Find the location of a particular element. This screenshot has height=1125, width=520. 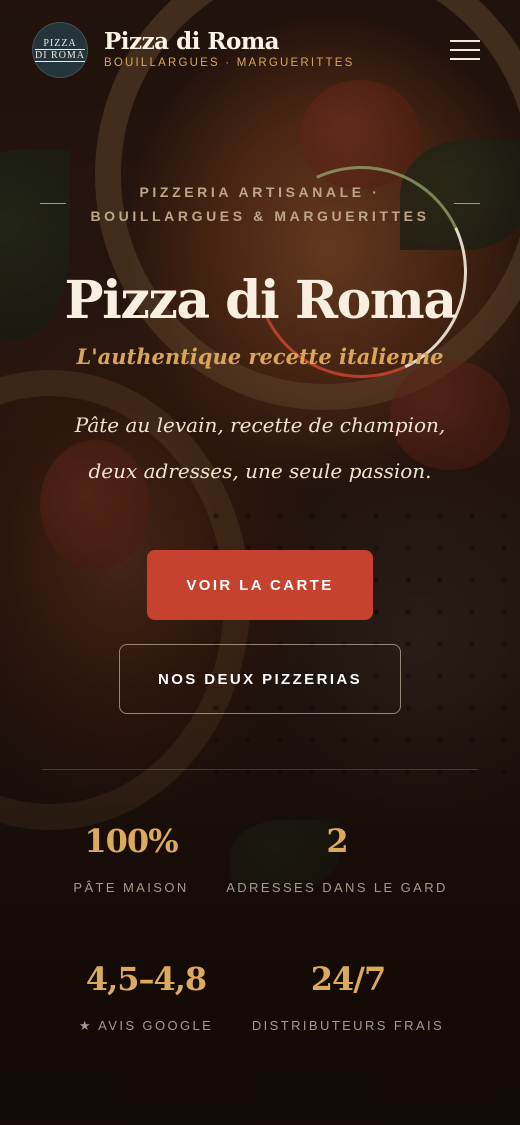

stat-label: ADRESSES DANS LE GARD is located at coordinates (337, 887).